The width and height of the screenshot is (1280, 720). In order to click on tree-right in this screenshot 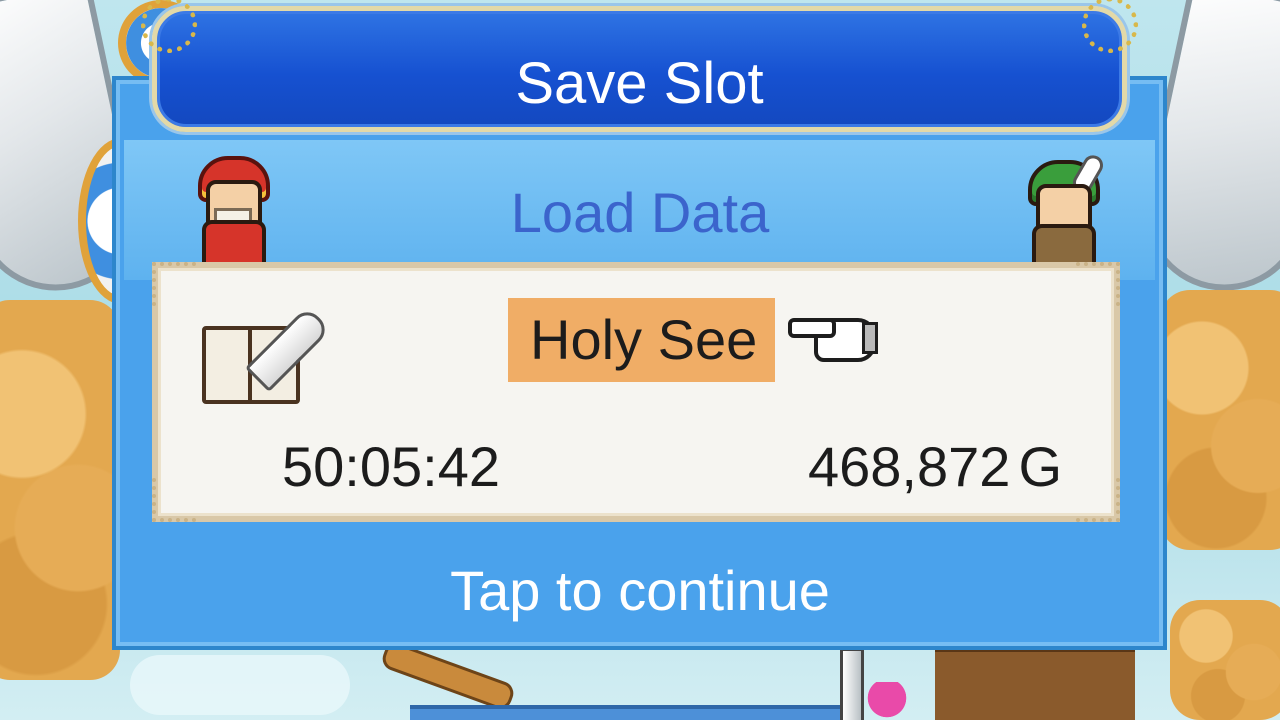, I will do `click(1220, 420)`.